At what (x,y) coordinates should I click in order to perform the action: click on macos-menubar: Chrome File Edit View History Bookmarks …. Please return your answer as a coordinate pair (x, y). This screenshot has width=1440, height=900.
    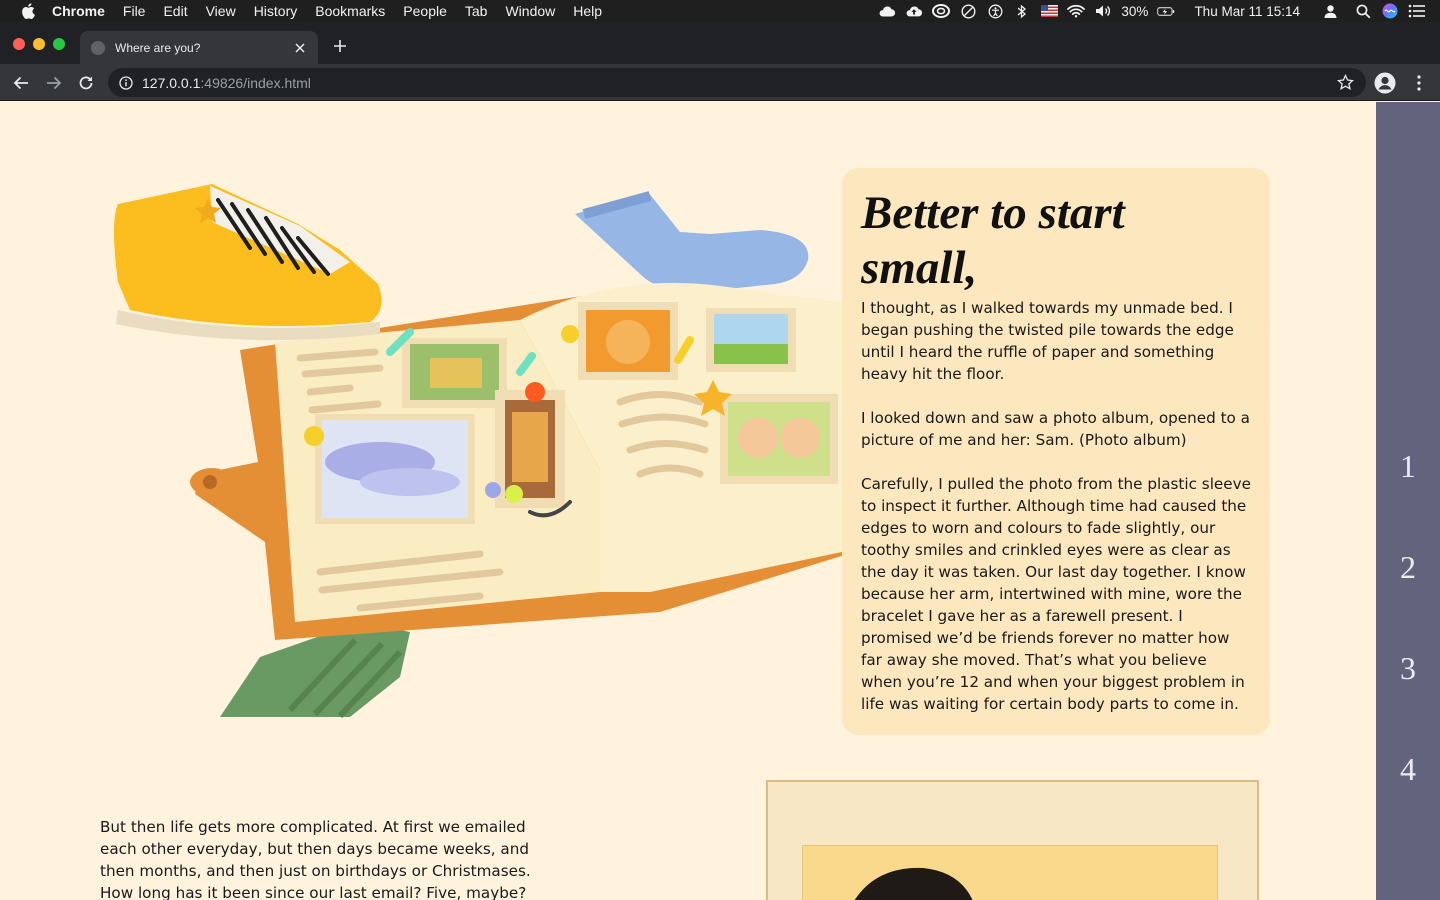
    Looking at the image, I should click on (720, 11).